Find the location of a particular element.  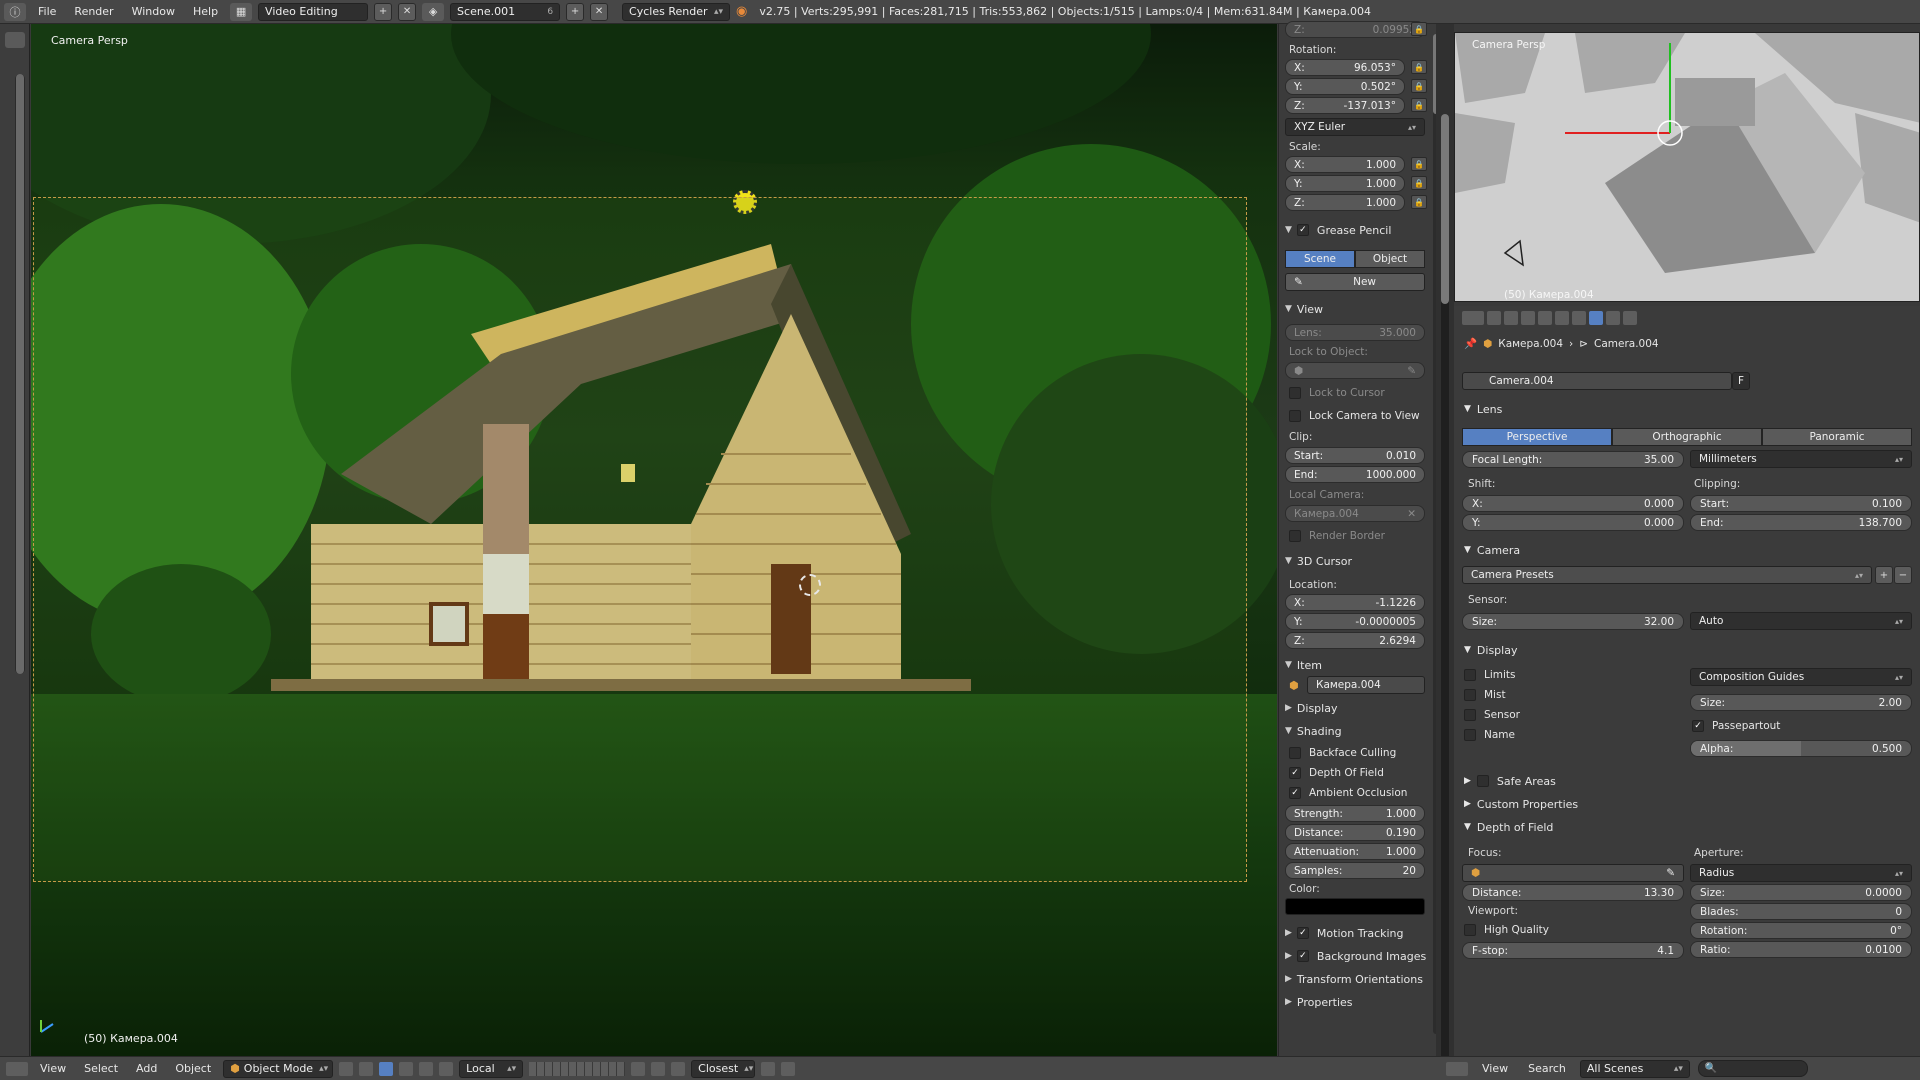

camera-header: ▼ Camera is located at coordinates (1492, 550).